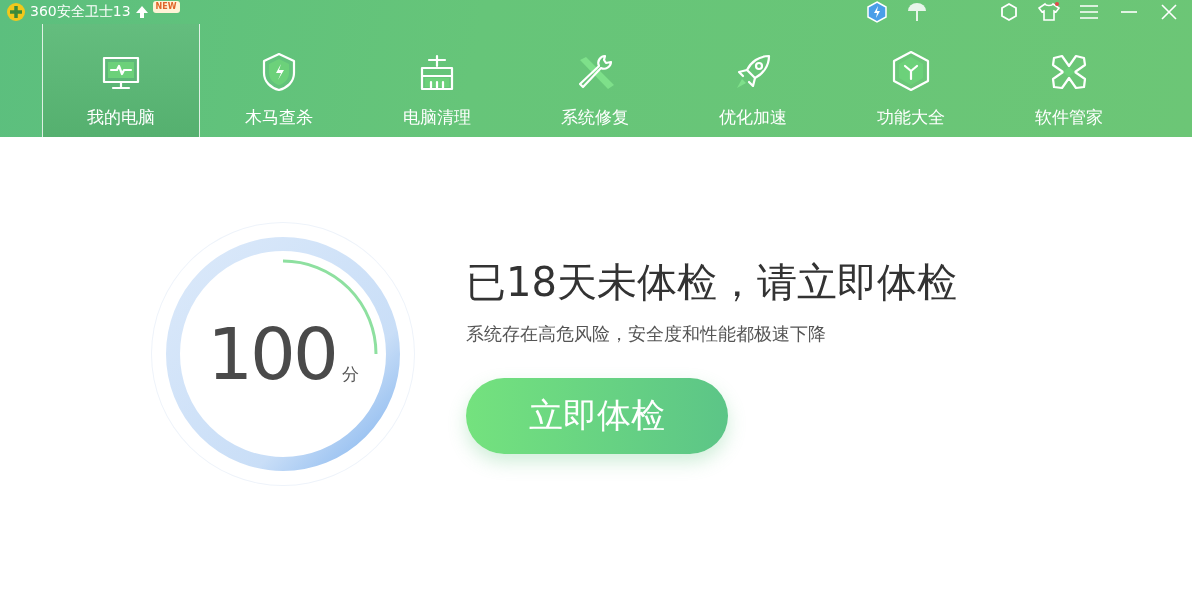 The height and width of the screenshot is (591, 1192). What do you see at coordinates (646, 333) in the screenshot?
I see `subtitle: 系统存在高危风险，安全度和性能都极速下降` at bounding box center [646, 333].